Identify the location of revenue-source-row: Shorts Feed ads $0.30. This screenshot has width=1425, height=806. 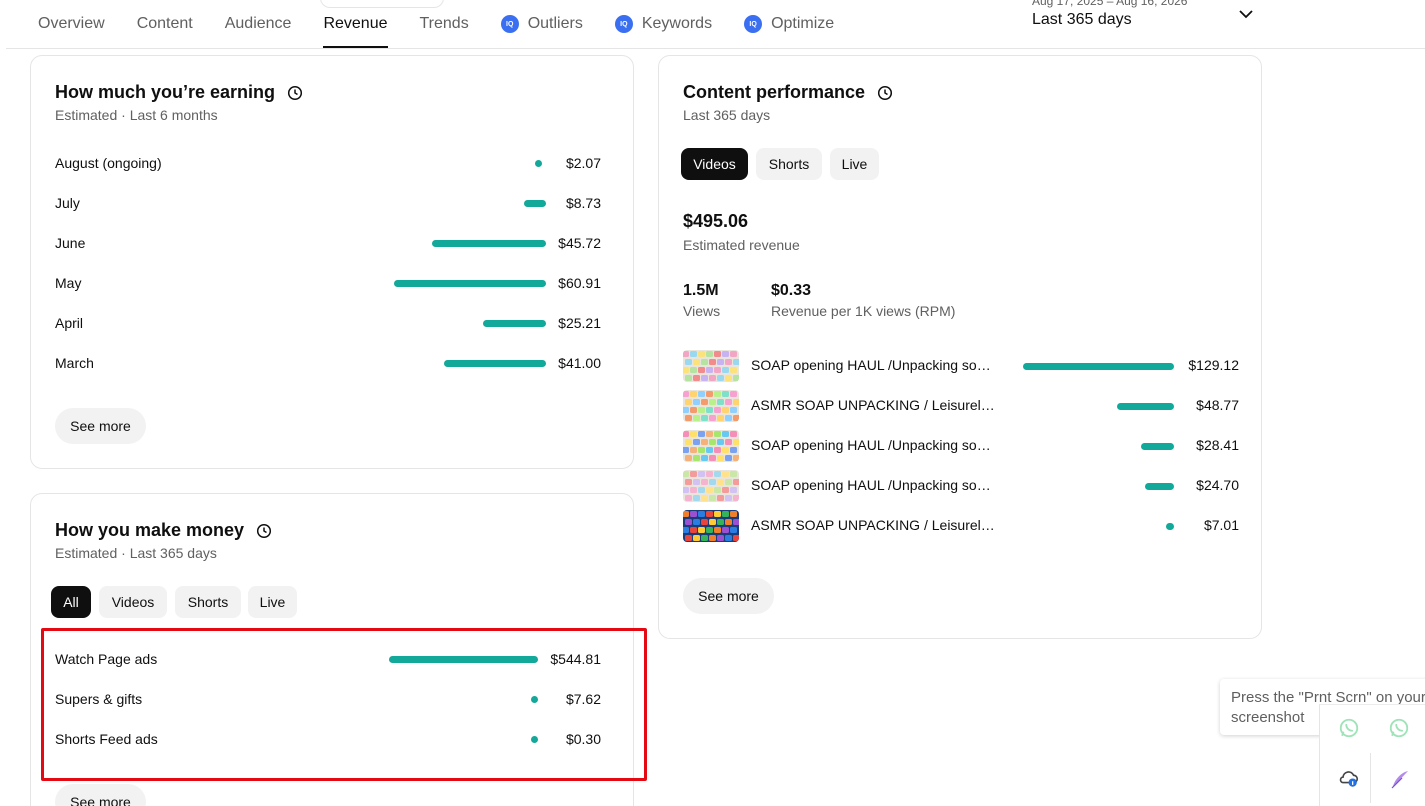
(328, 739).